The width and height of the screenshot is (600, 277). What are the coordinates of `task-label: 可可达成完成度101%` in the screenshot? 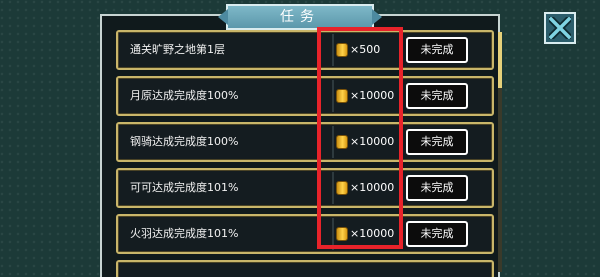 It's located at (184, 187).